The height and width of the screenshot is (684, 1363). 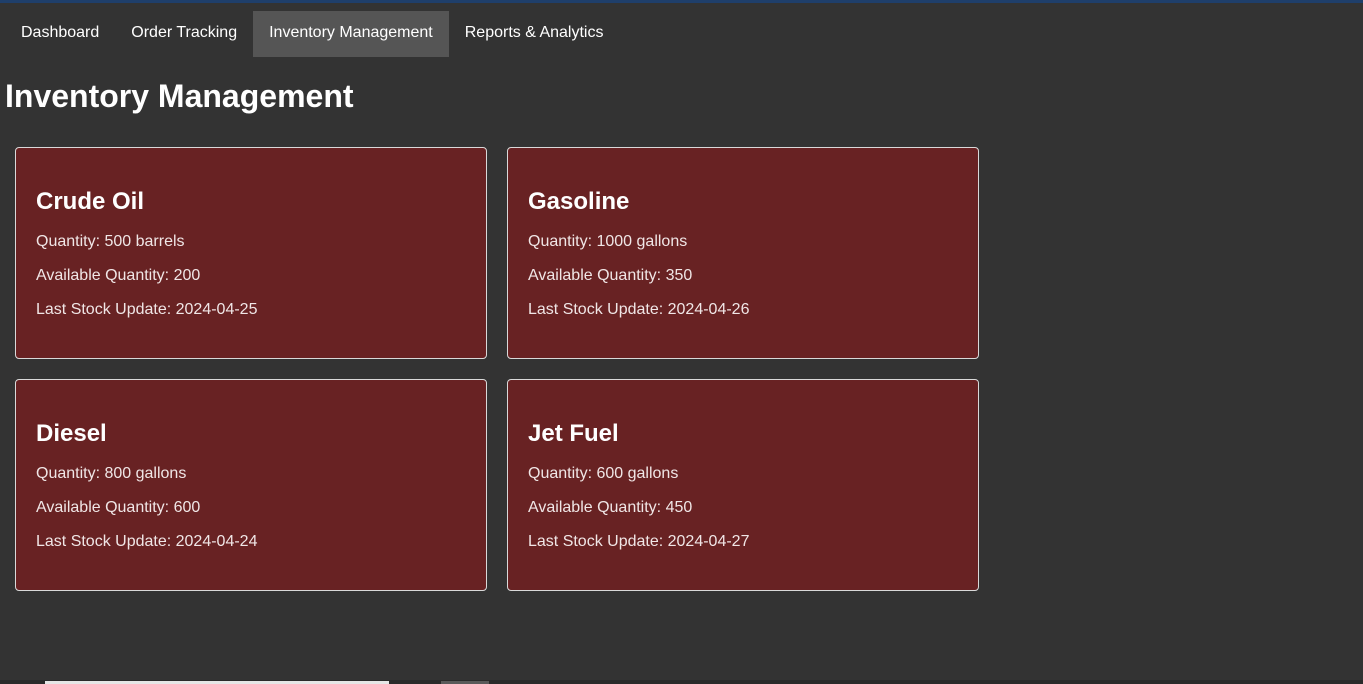 I want to click on card-available-quantity: Available Quantity: 200, so click(x=118, y=275).